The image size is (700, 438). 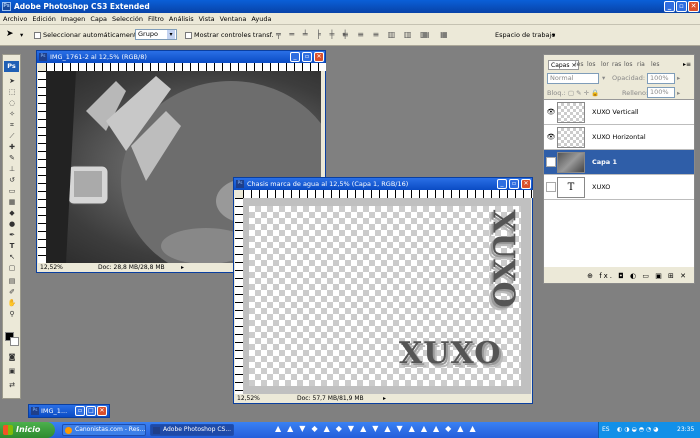 I want to click on tool-preset-dropdown-icon: ▾, so click(x=21, y=35).